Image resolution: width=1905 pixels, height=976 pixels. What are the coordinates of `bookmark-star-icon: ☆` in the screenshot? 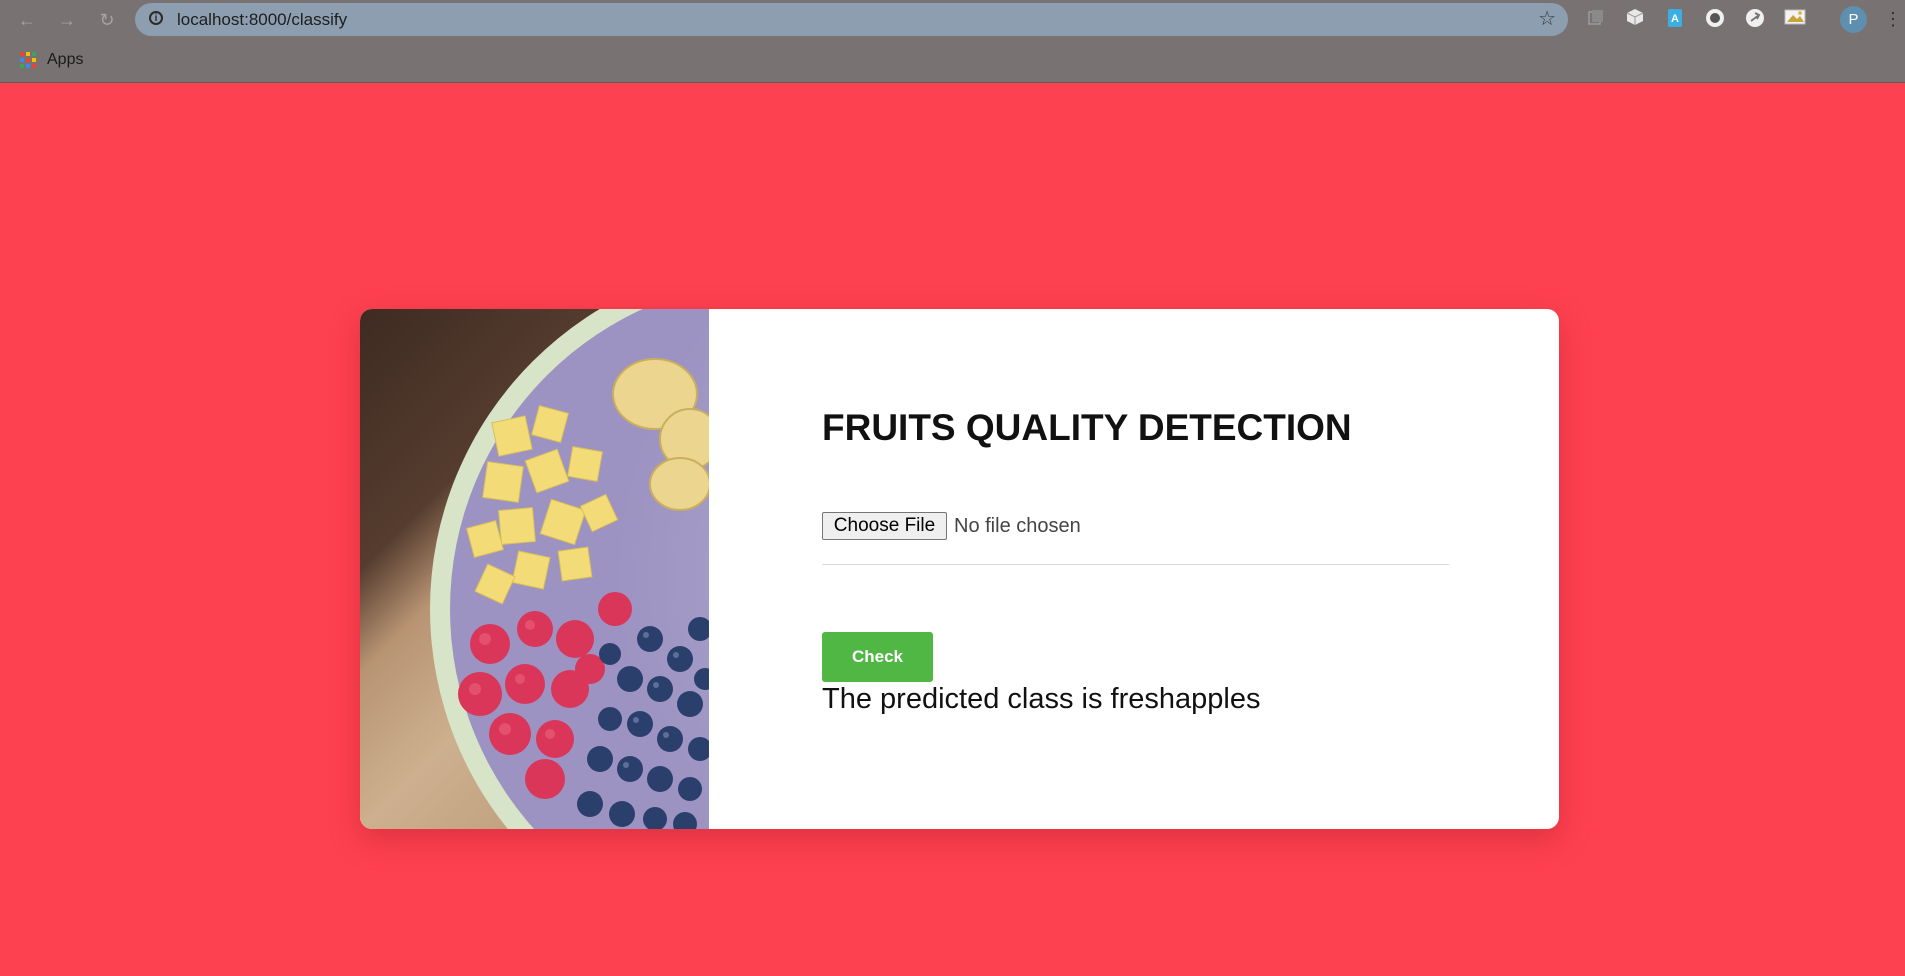 It's located at (1547, 19).